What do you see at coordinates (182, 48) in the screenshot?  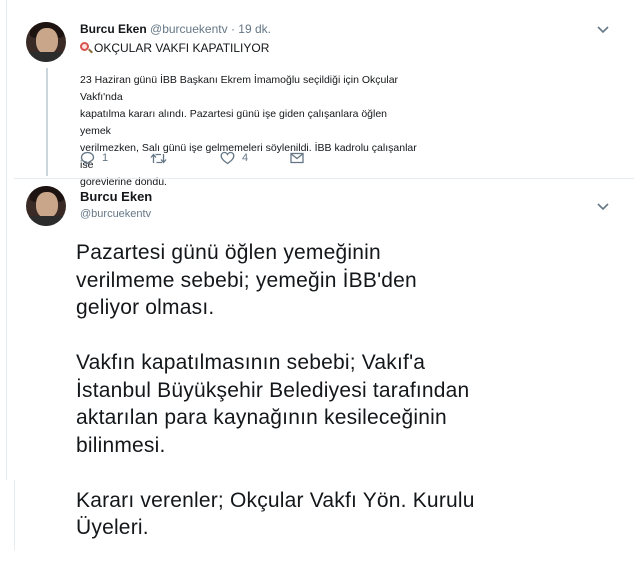 I see `tweet-headline-text: OKÇULAR VAKFI KAPATILIYOR` at bounding box center [182, 48].